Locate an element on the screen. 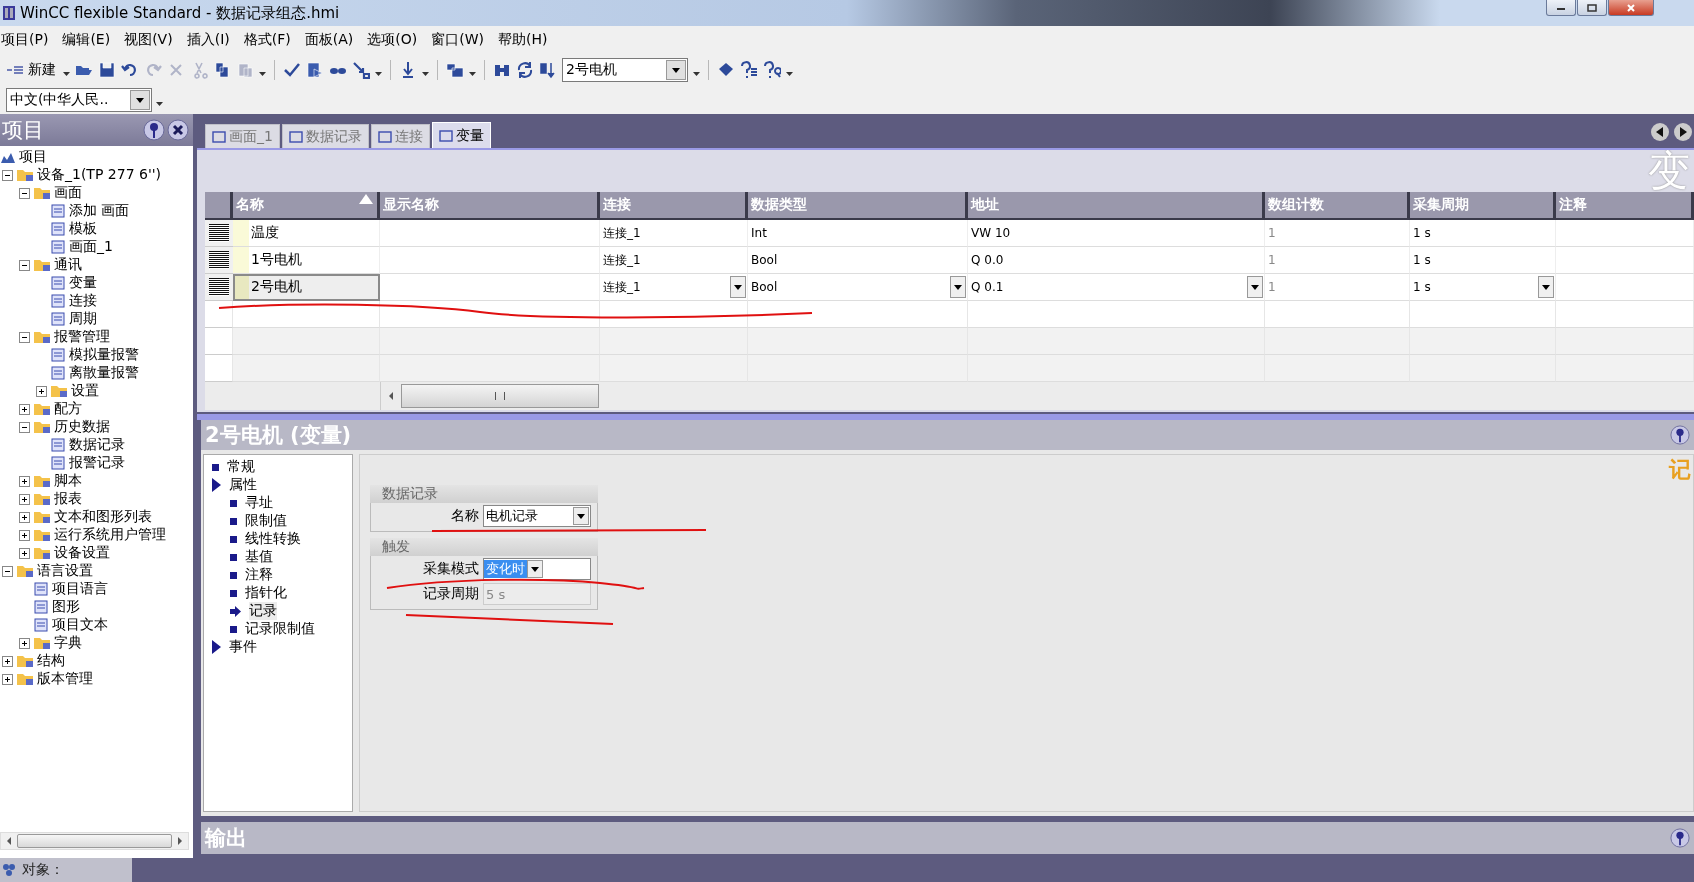  tree-item: 报警记录 is located at coordinates (97, 463).